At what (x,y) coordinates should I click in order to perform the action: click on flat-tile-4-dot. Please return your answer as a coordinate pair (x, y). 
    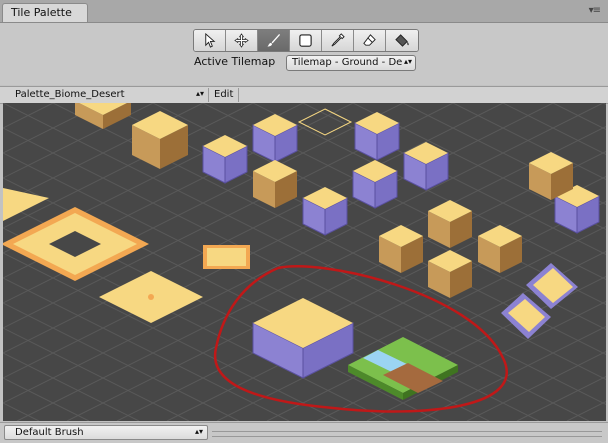
    Looking at the image, I should click on (151, 297).